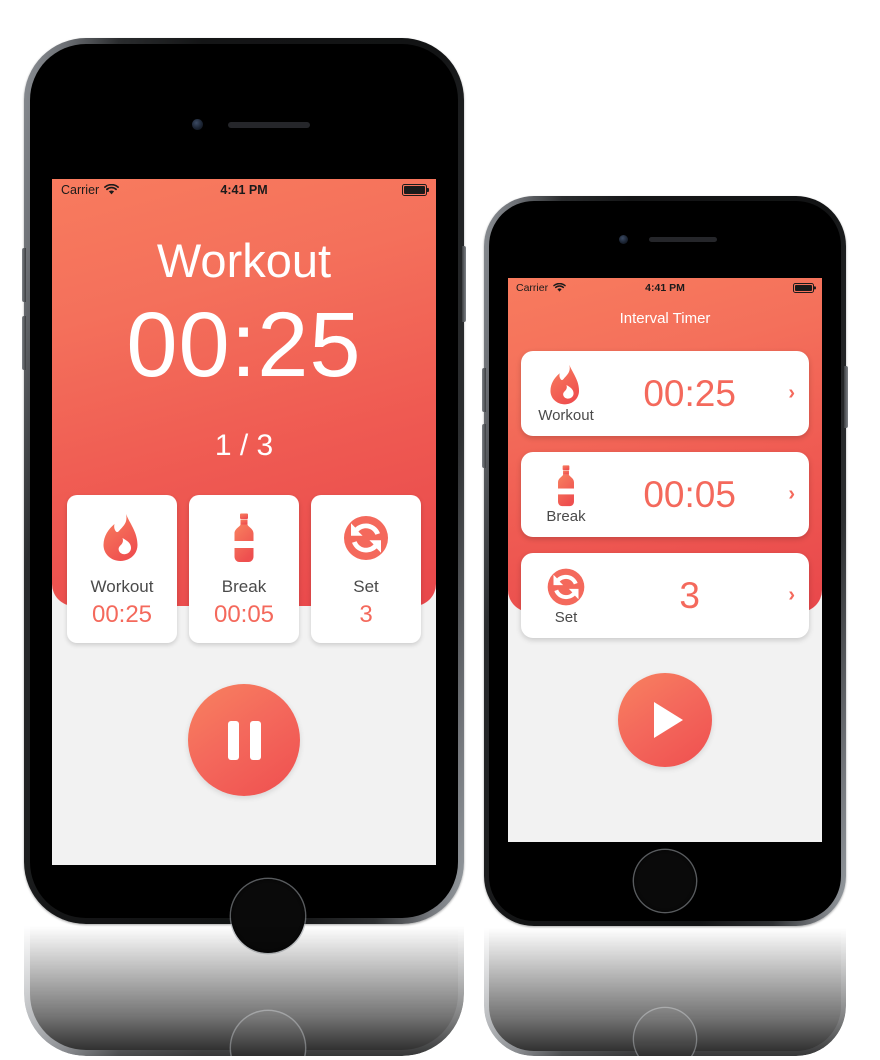 The image size is (880, 1060). What do you see at coordinates (689, 393) in the screenshot?
I see `row-workout-value: 00:25` at bounding box center [689, 393].